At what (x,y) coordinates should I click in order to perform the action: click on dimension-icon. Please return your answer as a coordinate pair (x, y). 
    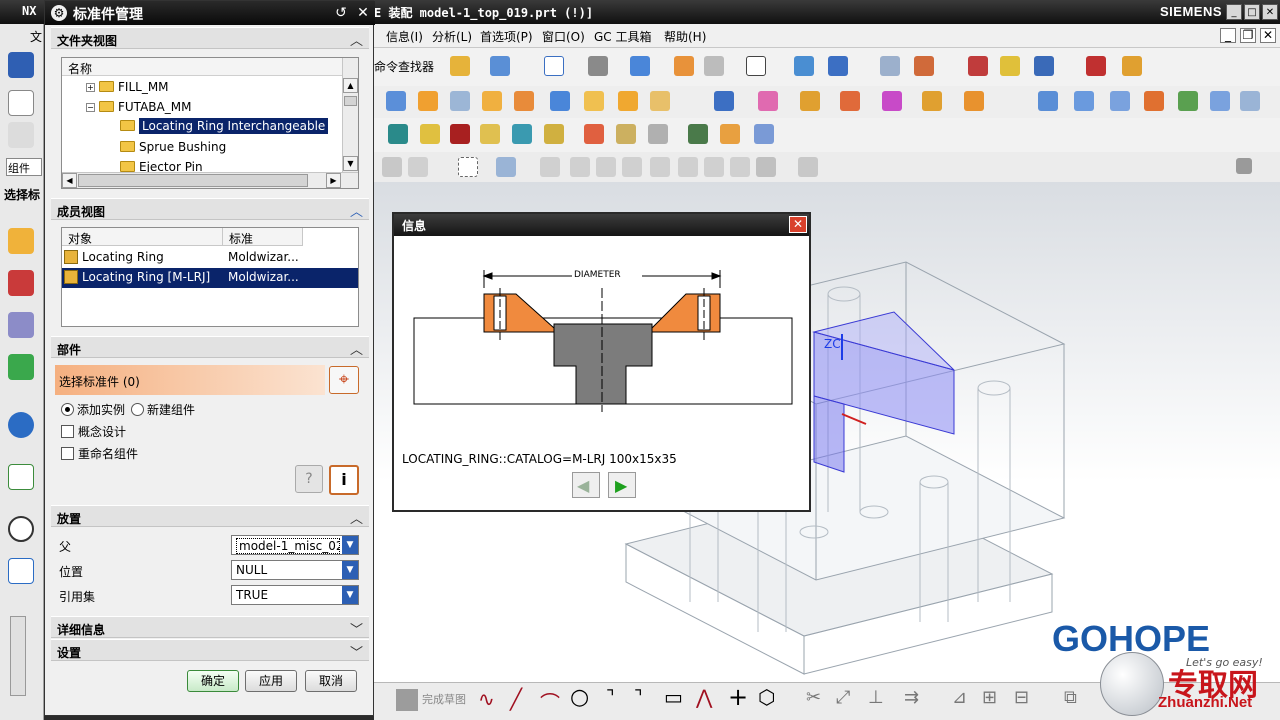
    Looking at the image, I should click on (1132, 66).